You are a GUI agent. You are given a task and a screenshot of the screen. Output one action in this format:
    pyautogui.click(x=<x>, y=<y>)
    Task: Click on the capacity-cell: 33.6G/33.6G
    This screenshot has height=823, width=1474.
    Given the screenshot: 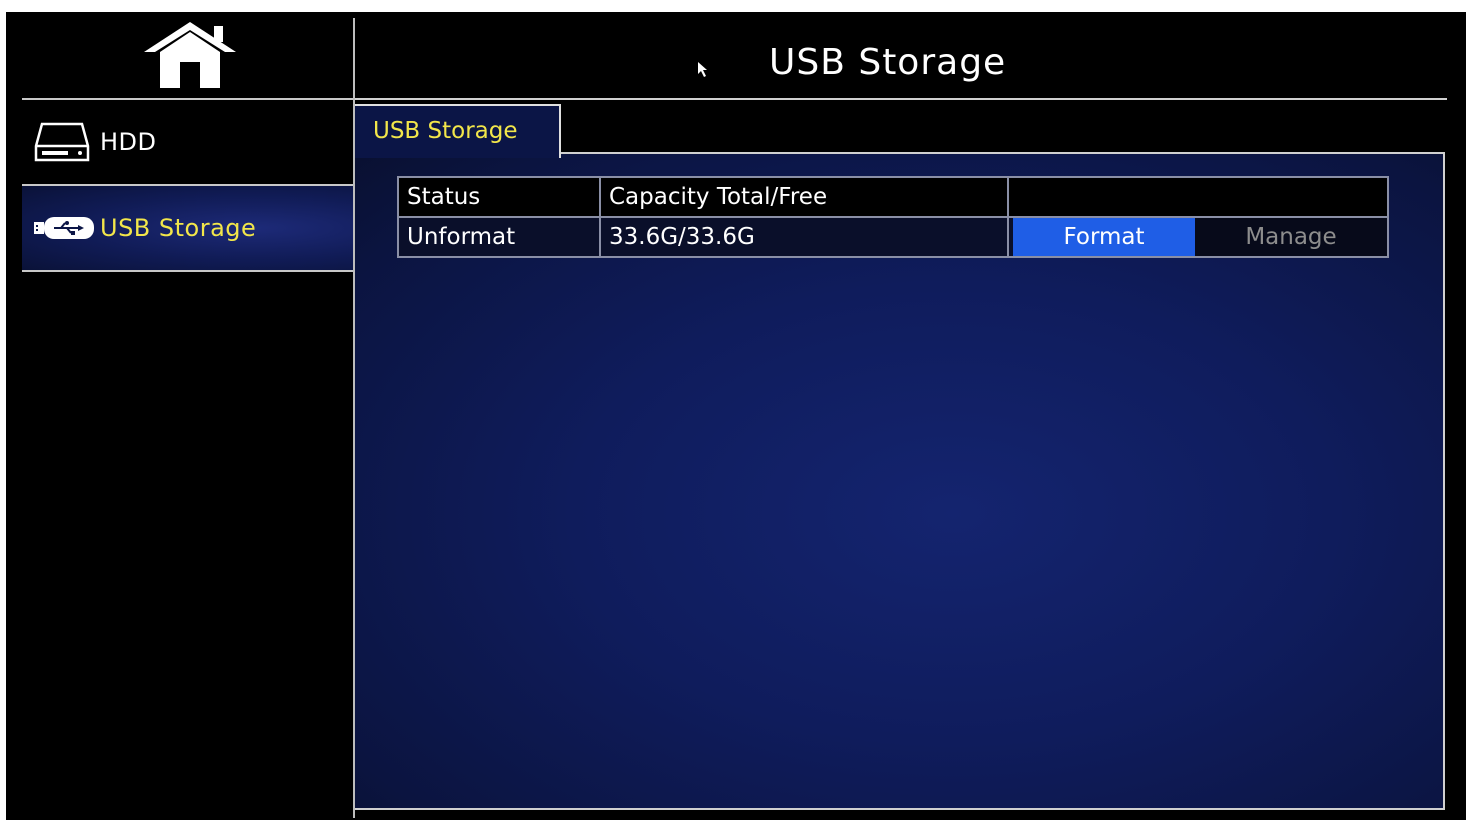 What is the action you would take?
    pyautogui.click(x=804, y=237)
    